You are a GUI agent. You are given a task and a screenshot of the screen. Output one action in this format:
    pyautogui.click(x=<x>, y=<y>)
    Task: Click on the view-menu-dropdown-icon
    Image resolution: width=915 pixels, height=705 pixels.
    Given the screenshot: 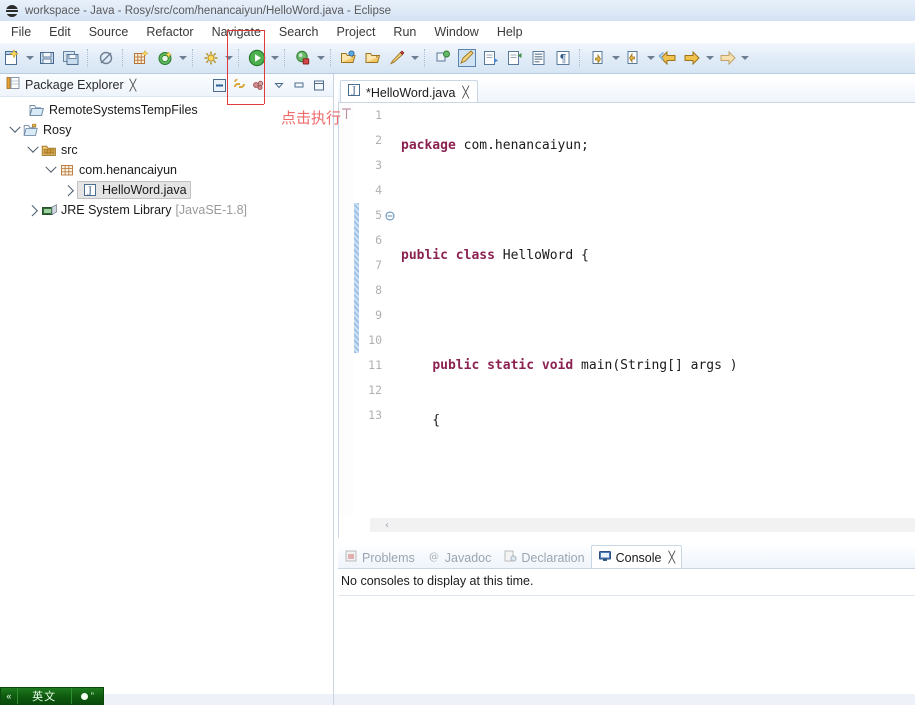 What is the action you would take?
    pyautogui.click(x=279, y=85)
    